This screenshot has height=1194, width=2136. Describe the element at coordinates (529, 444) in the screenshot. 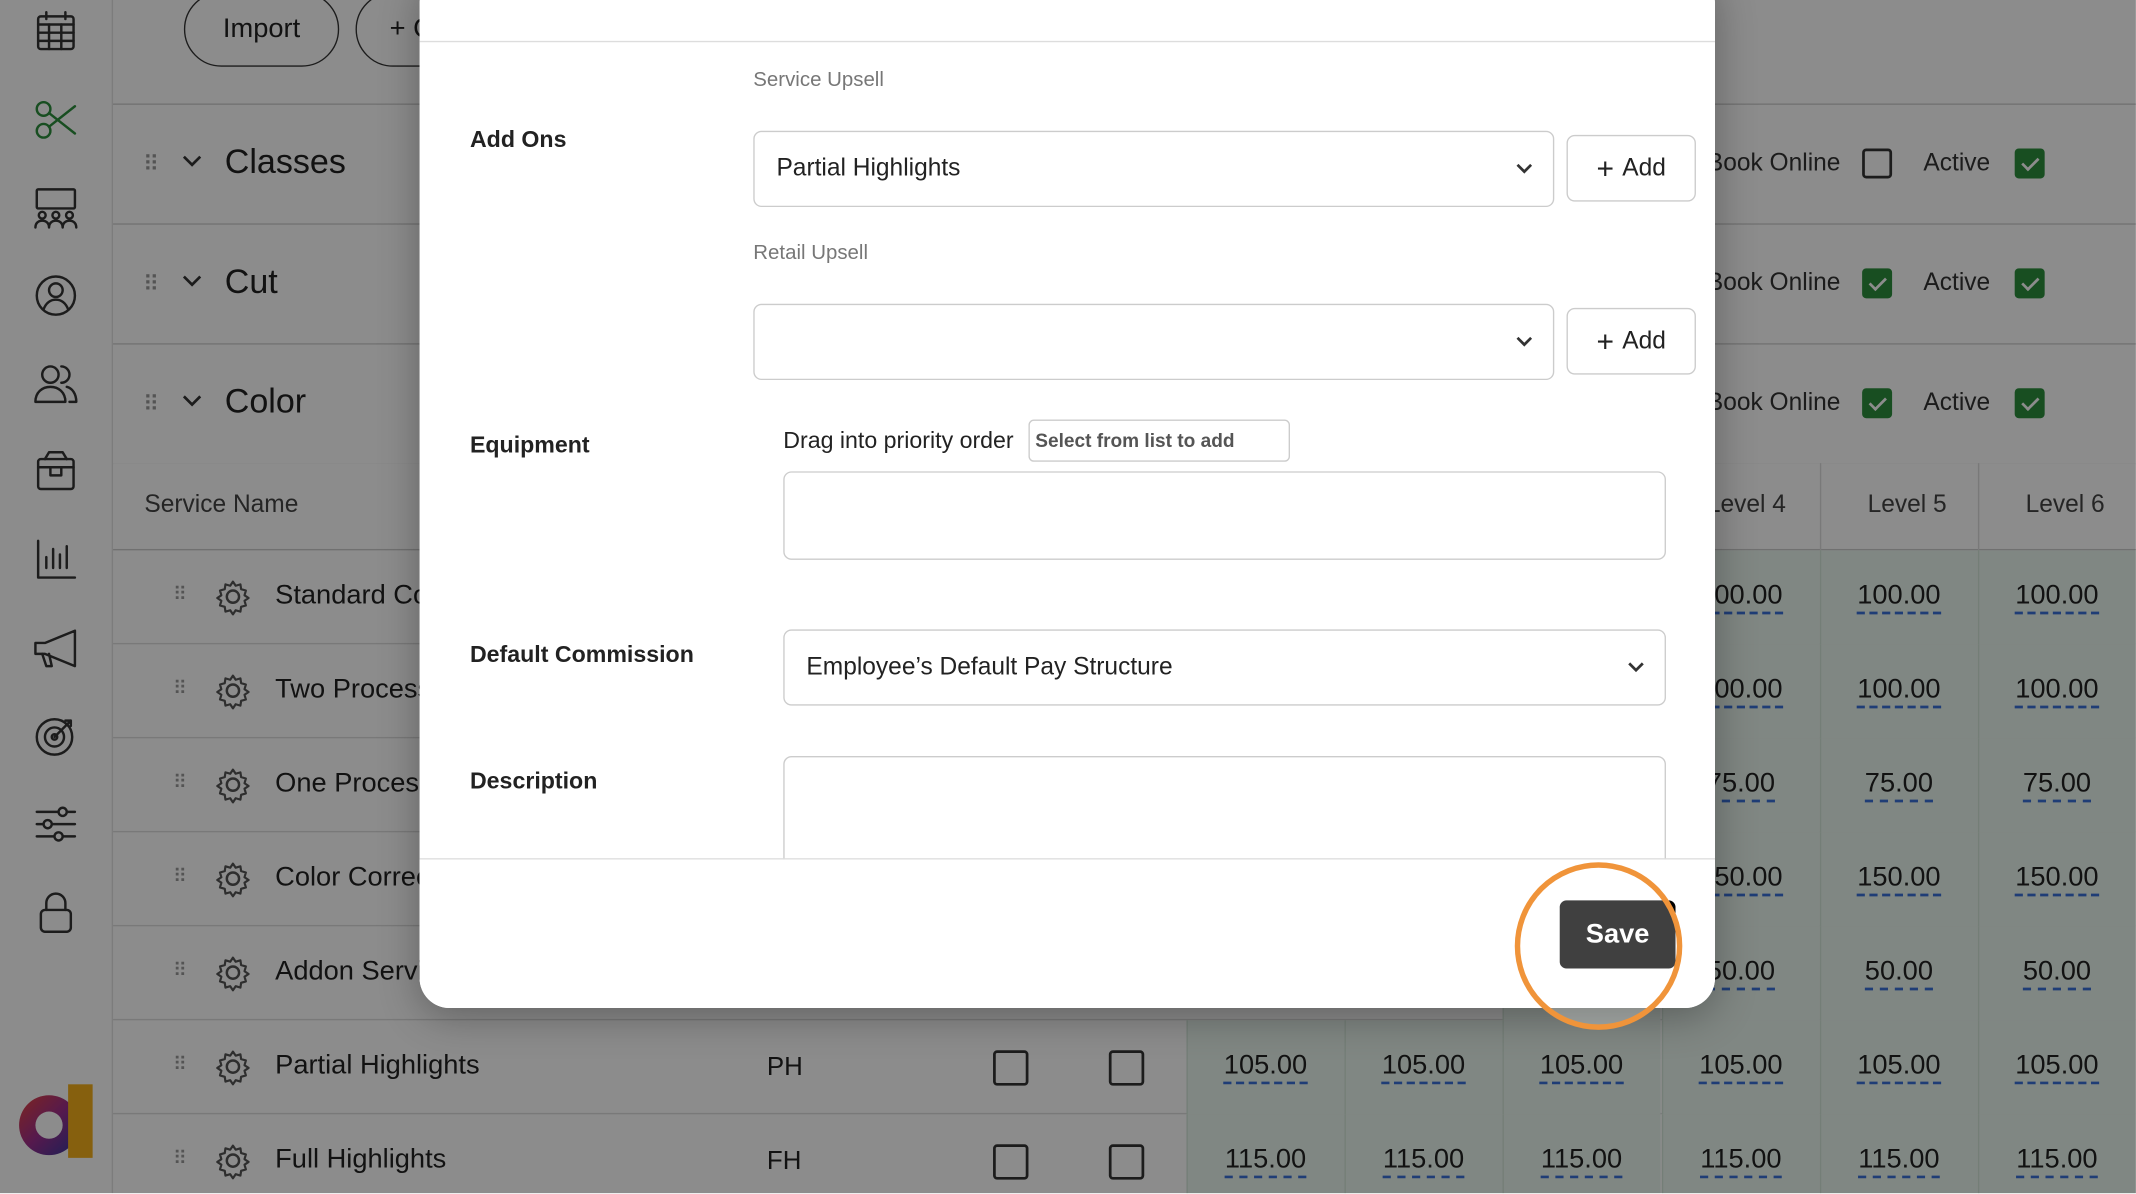

I see `equipment-label: Equipment` at that location.